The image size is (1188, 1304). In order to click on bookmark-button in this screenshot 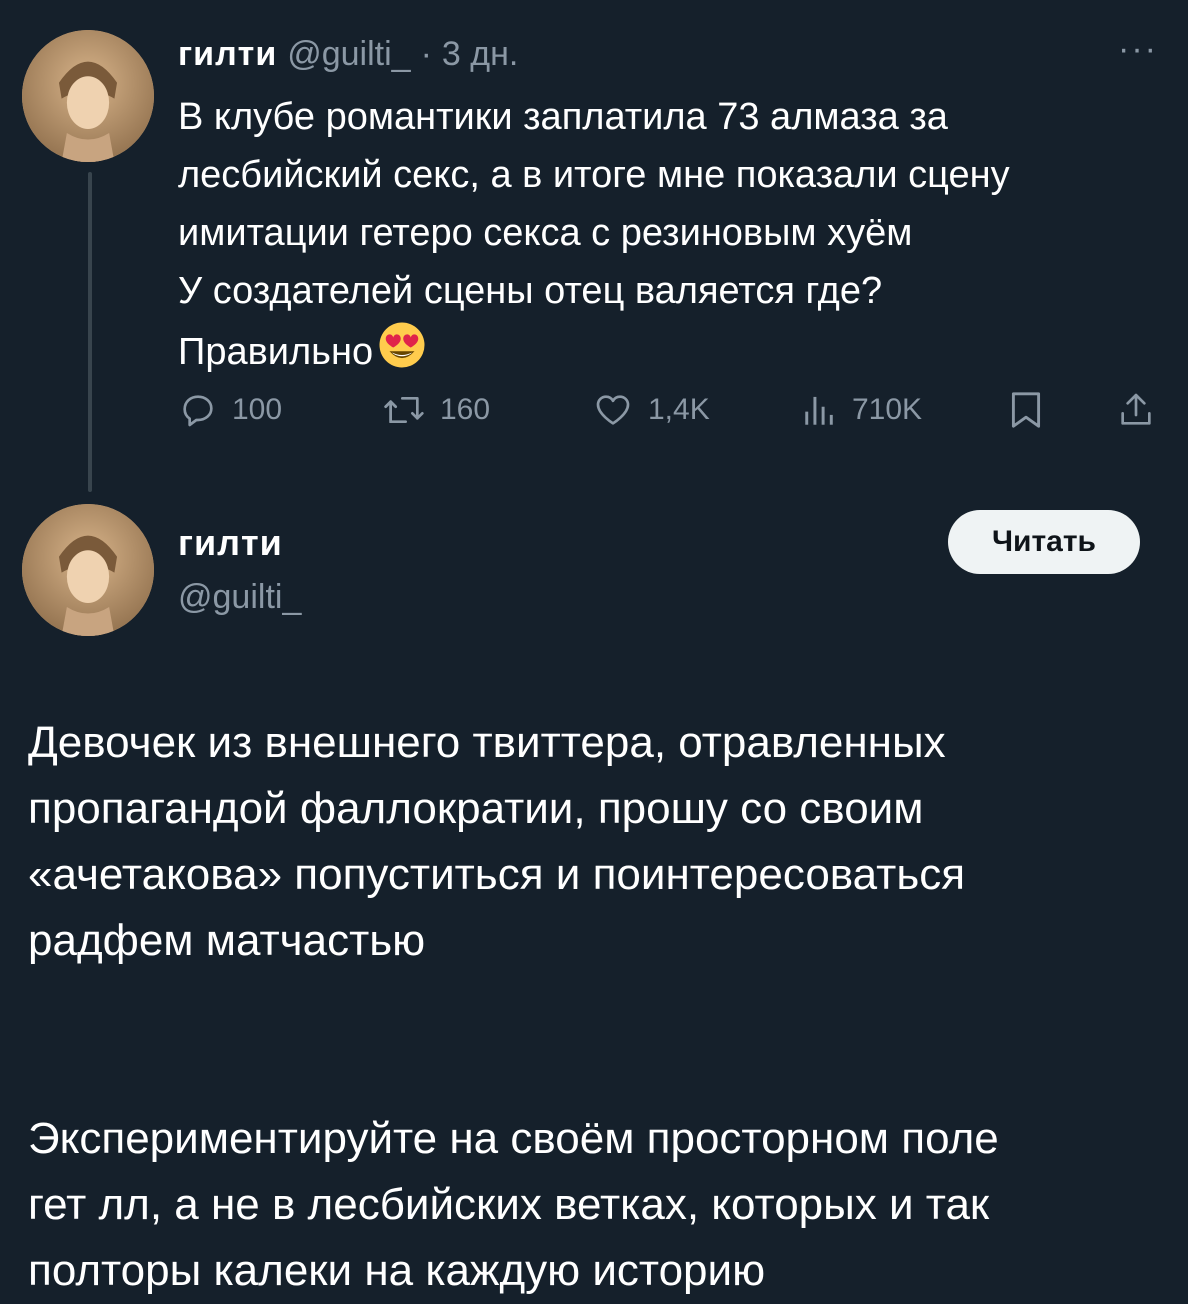, I will do `click(1026, 410)`.